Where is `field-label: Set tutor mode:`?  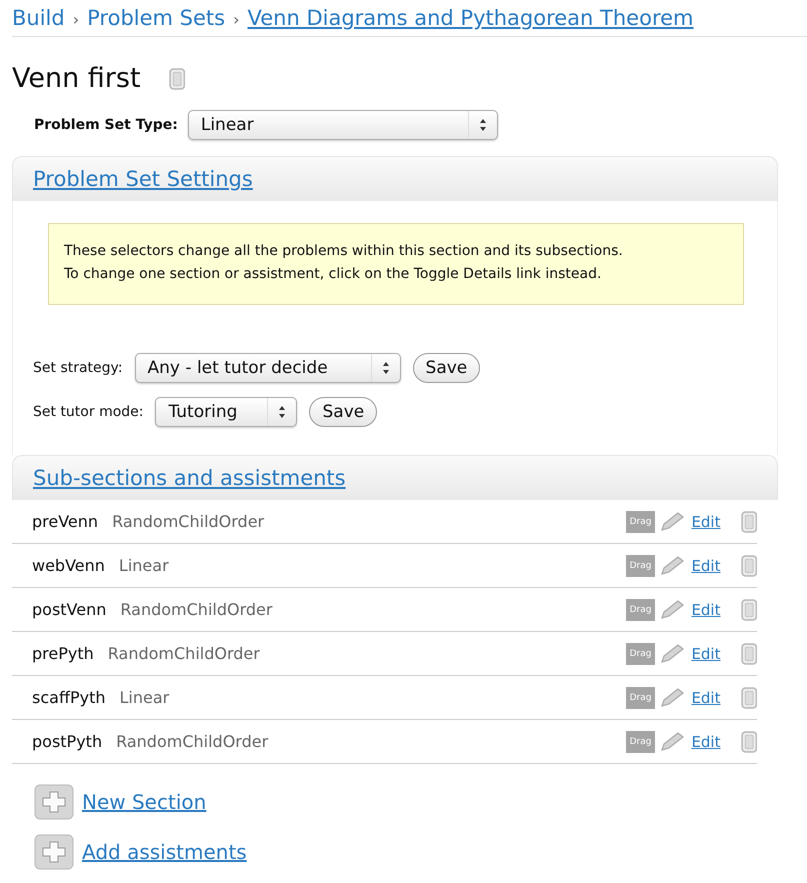 field-label: Set tutor mode: is located at coordinates (88, 412).